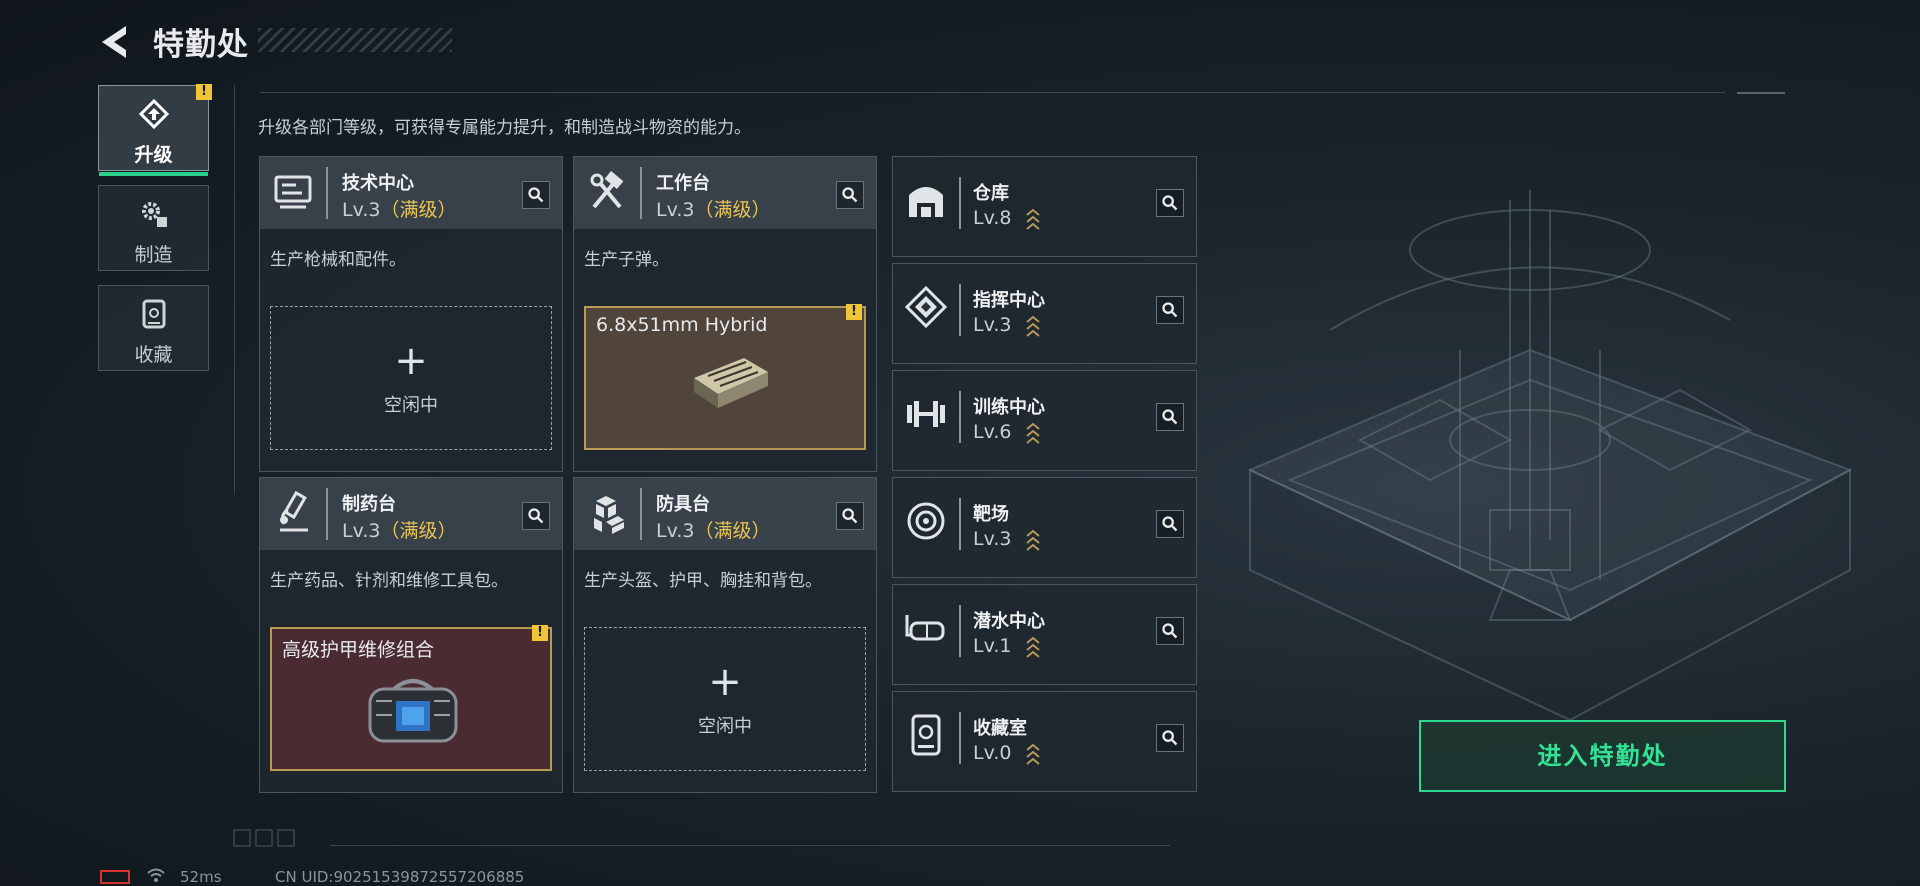 Image resolution: width=1920 pixels, height=886 pixels. Describe the element at coordinates (926, 414) in the screenshot. I see `dumbbell-icon` at that location.